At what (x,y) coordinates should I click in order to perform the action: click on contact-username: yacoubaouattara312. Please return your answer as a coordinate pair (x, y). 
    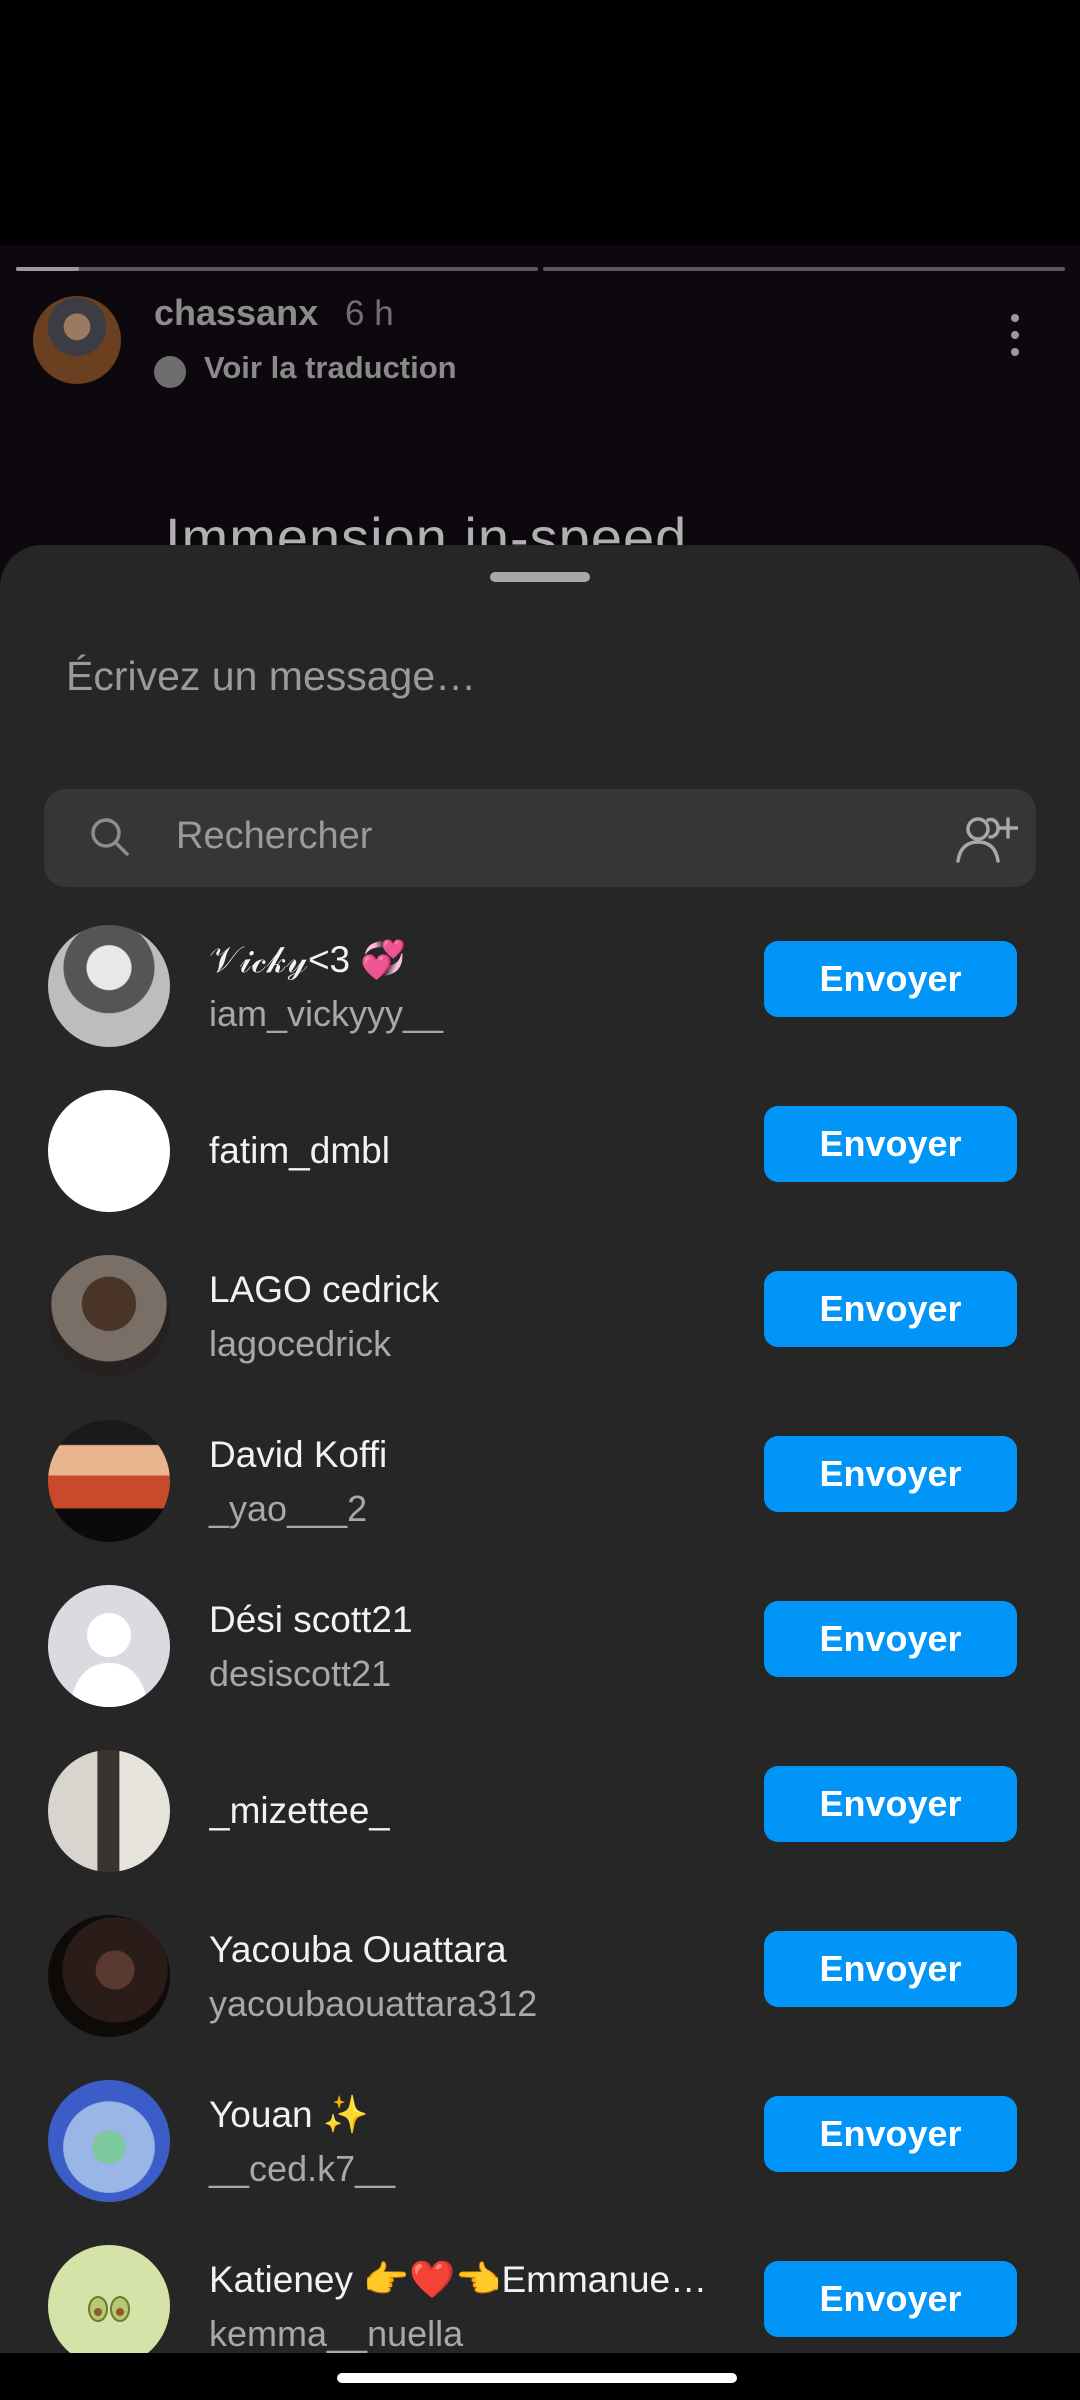
    Looking at the image, I should click on (373, 2003).